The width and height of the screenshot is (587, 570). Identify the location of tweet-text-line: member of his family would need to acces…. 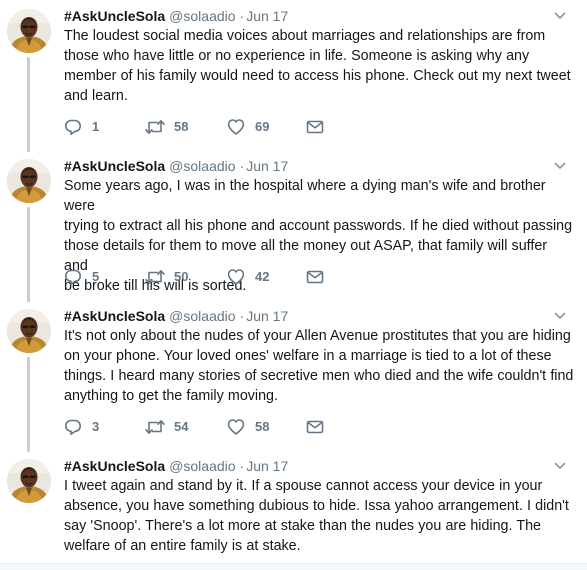
(317, 76).